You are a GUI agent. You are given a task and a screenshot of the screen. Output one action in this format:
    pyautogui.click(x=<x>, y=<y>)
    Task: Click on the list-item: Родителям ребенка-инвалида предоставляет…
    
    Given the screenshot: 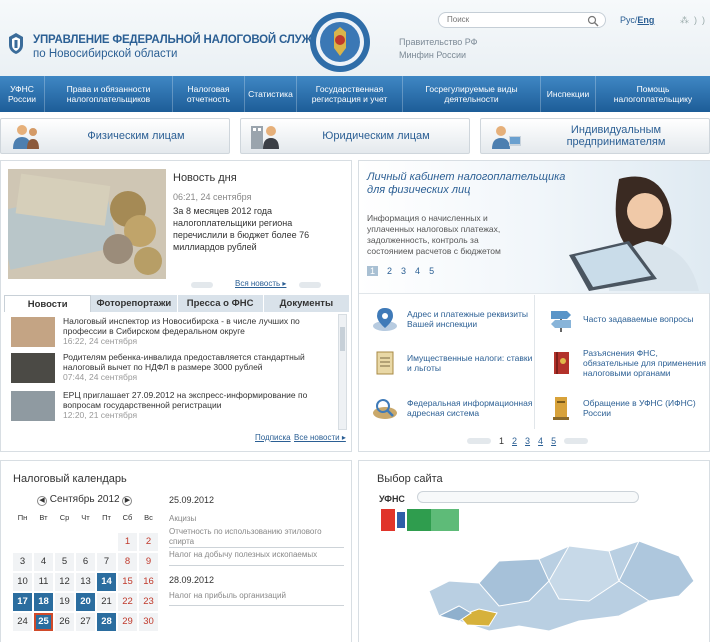 What is the action you would take?
    pyautogui.click(x=174, y=368)
    